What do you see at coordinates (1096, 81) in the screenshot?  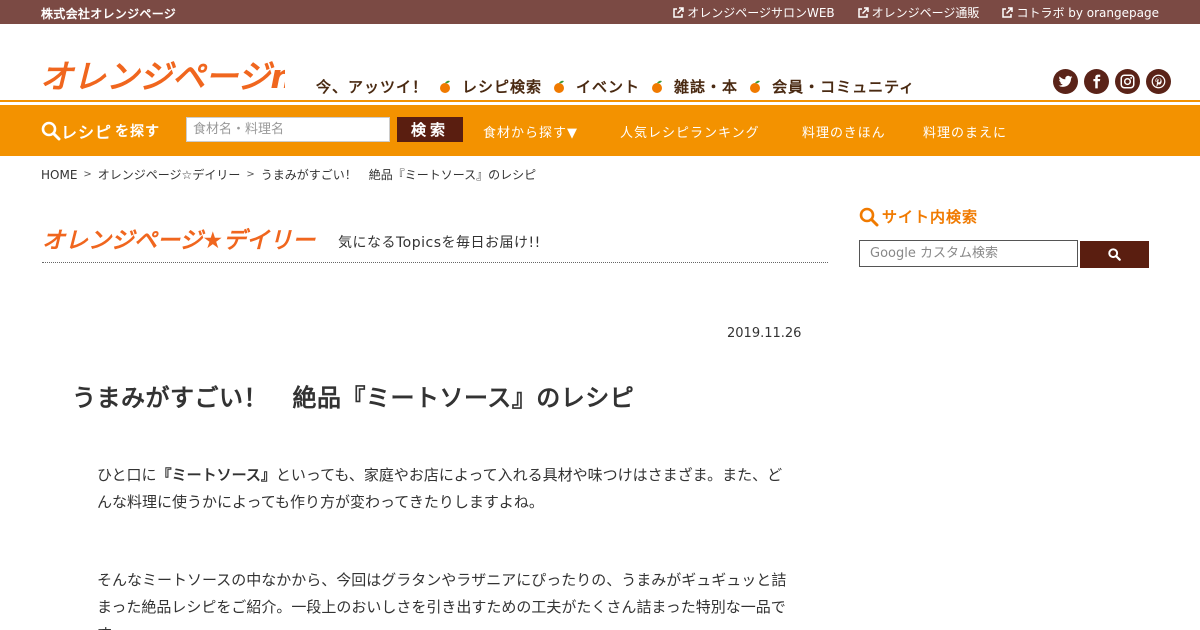 I see `facebook-icon` at bounding box center [1096, 81].